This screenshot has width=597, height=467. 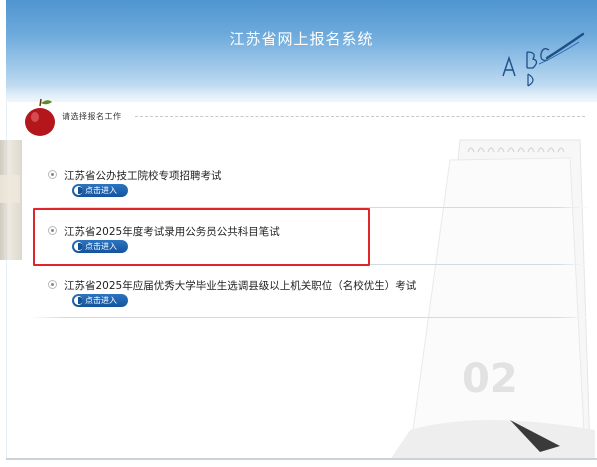 What do you see at coordinates (143, 175) in the screenshot?
I see `exam-title: 江苏省公办技工院校专项招聘考试` at bounding box center [143, 175].